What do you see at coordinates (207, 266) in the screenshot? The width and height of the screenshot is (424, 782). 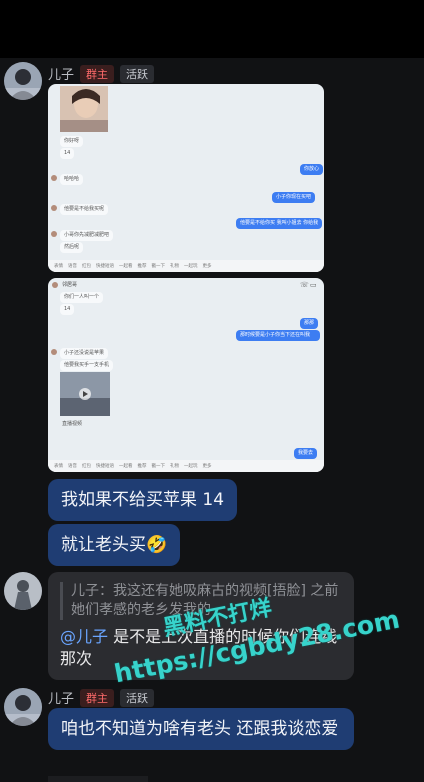 I see `img1-tool-9: 更多` at bounding box center [207, 266].